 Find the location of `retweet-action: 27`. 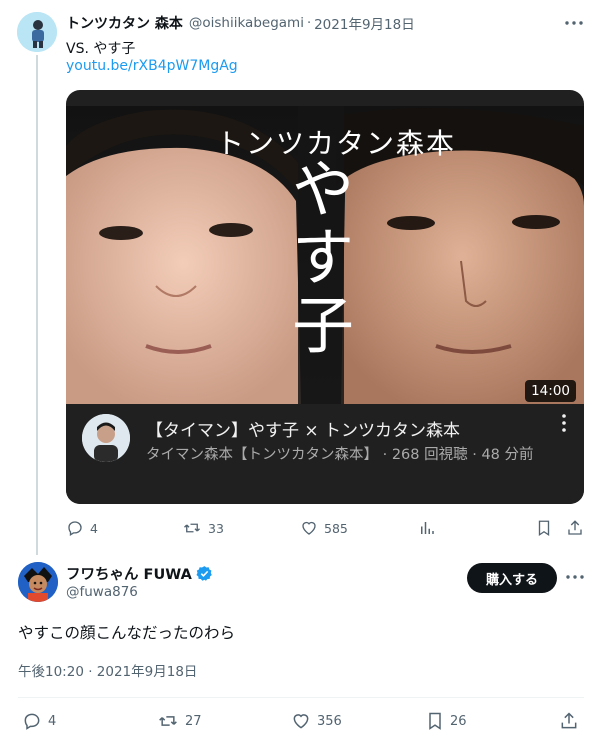

retweet-action: 27 is located at coordinates (179, 721).